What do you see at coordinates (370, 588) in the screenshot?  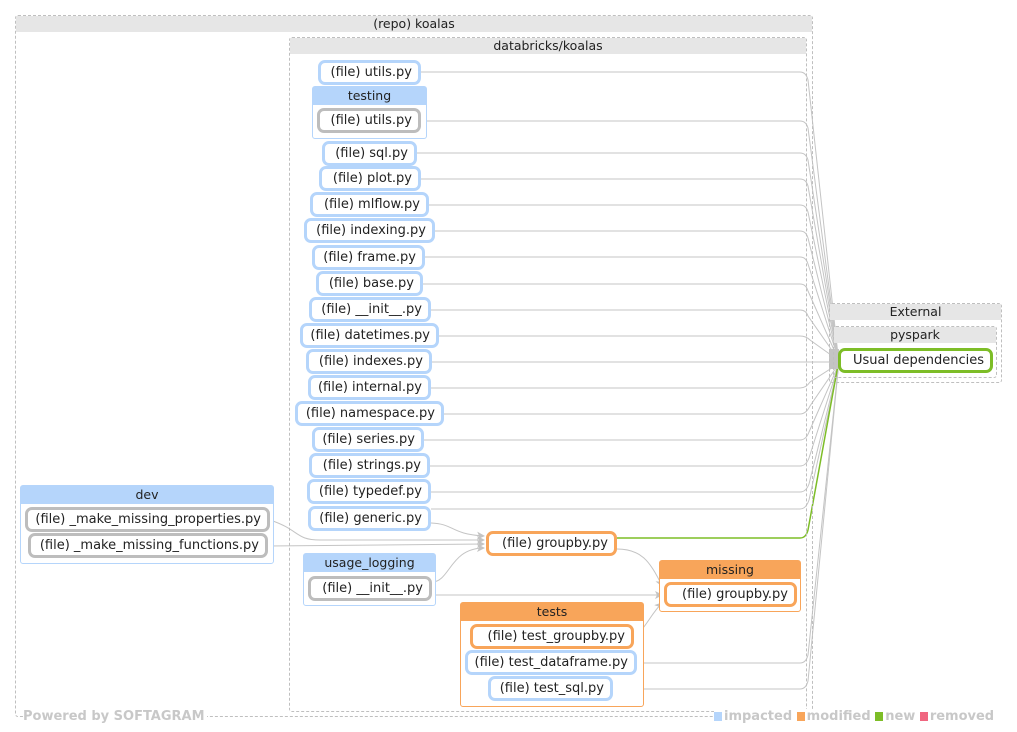 I see `node-usage-logging-init: (file) __init__.py` at bounding box center [370, 588].